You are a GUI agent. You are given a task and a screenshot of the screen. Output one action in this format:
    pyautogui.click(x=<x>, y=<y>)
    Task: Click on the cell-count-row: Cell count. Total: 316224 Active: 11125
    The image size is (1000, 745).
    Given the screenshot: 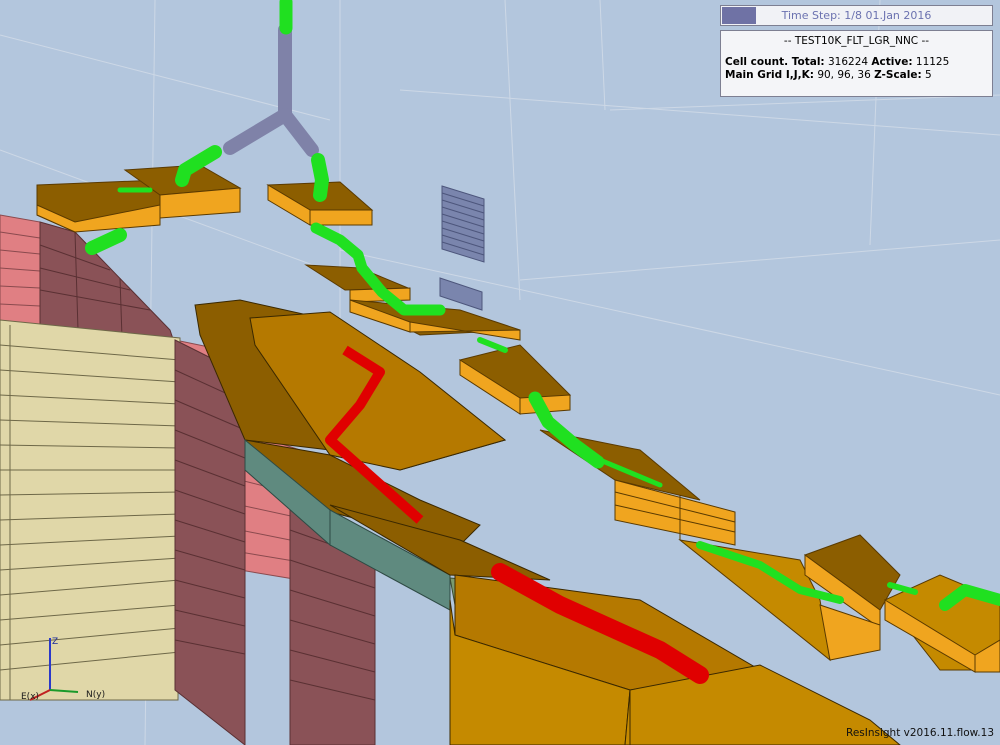 What is the action you would take?
    pyautogui.click(x=856, y=62)
    